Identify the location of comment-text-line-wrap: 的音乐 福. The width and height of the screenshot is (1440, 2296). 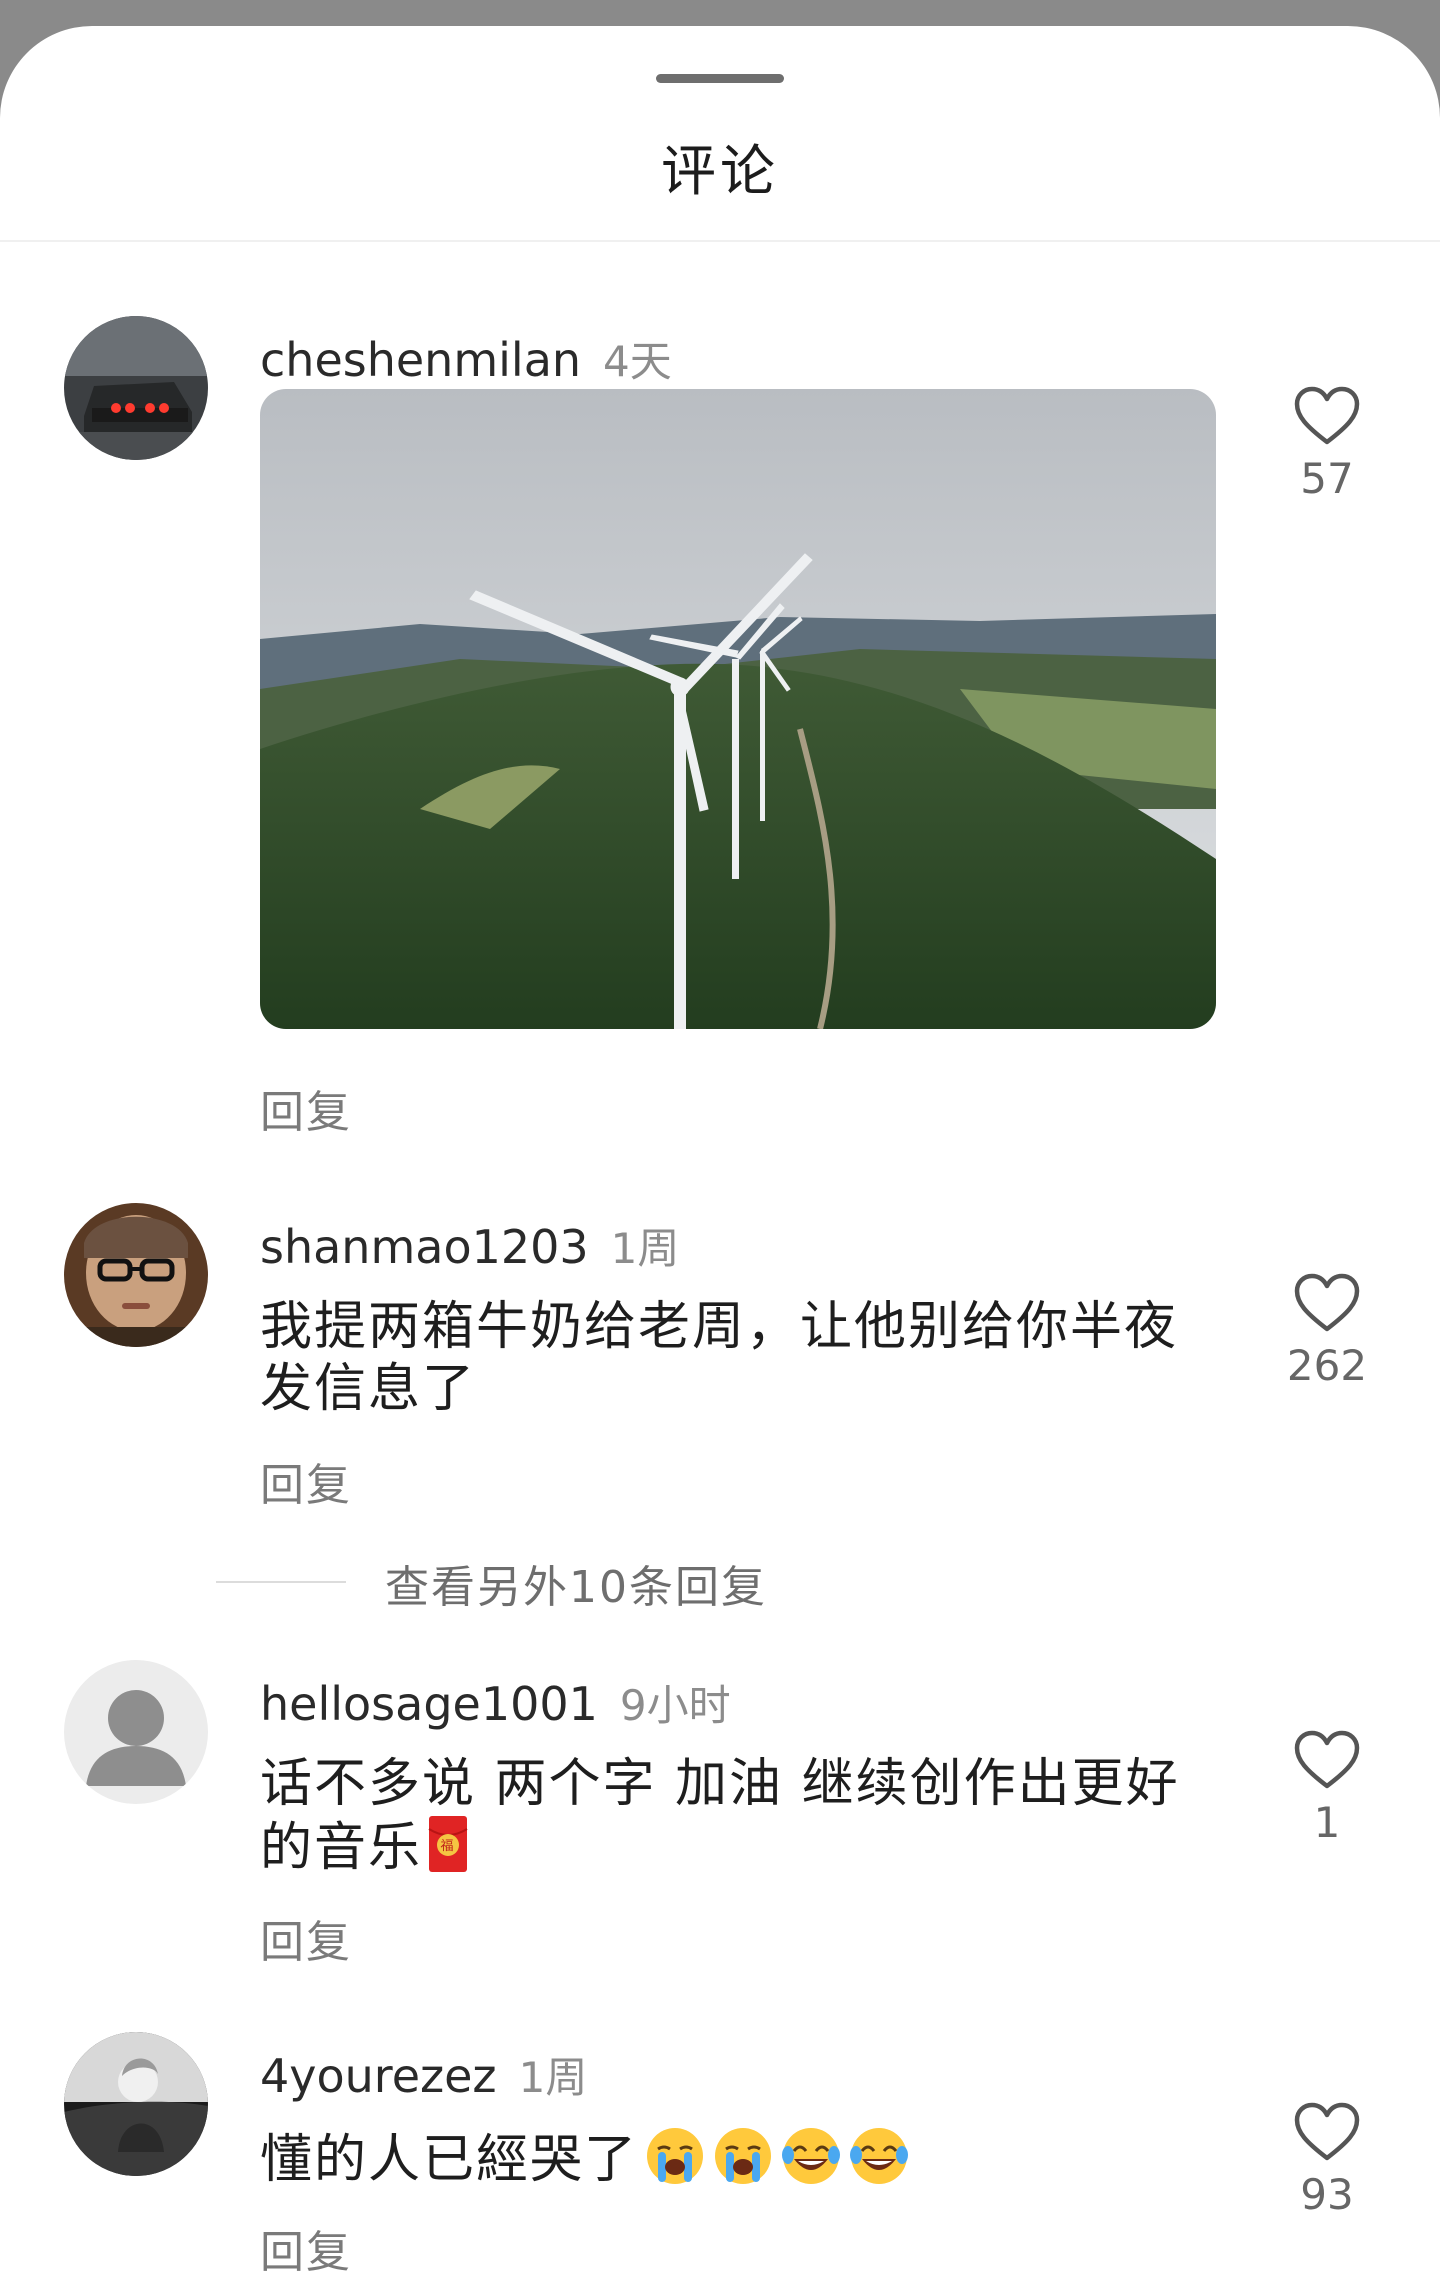
(740, 1851).